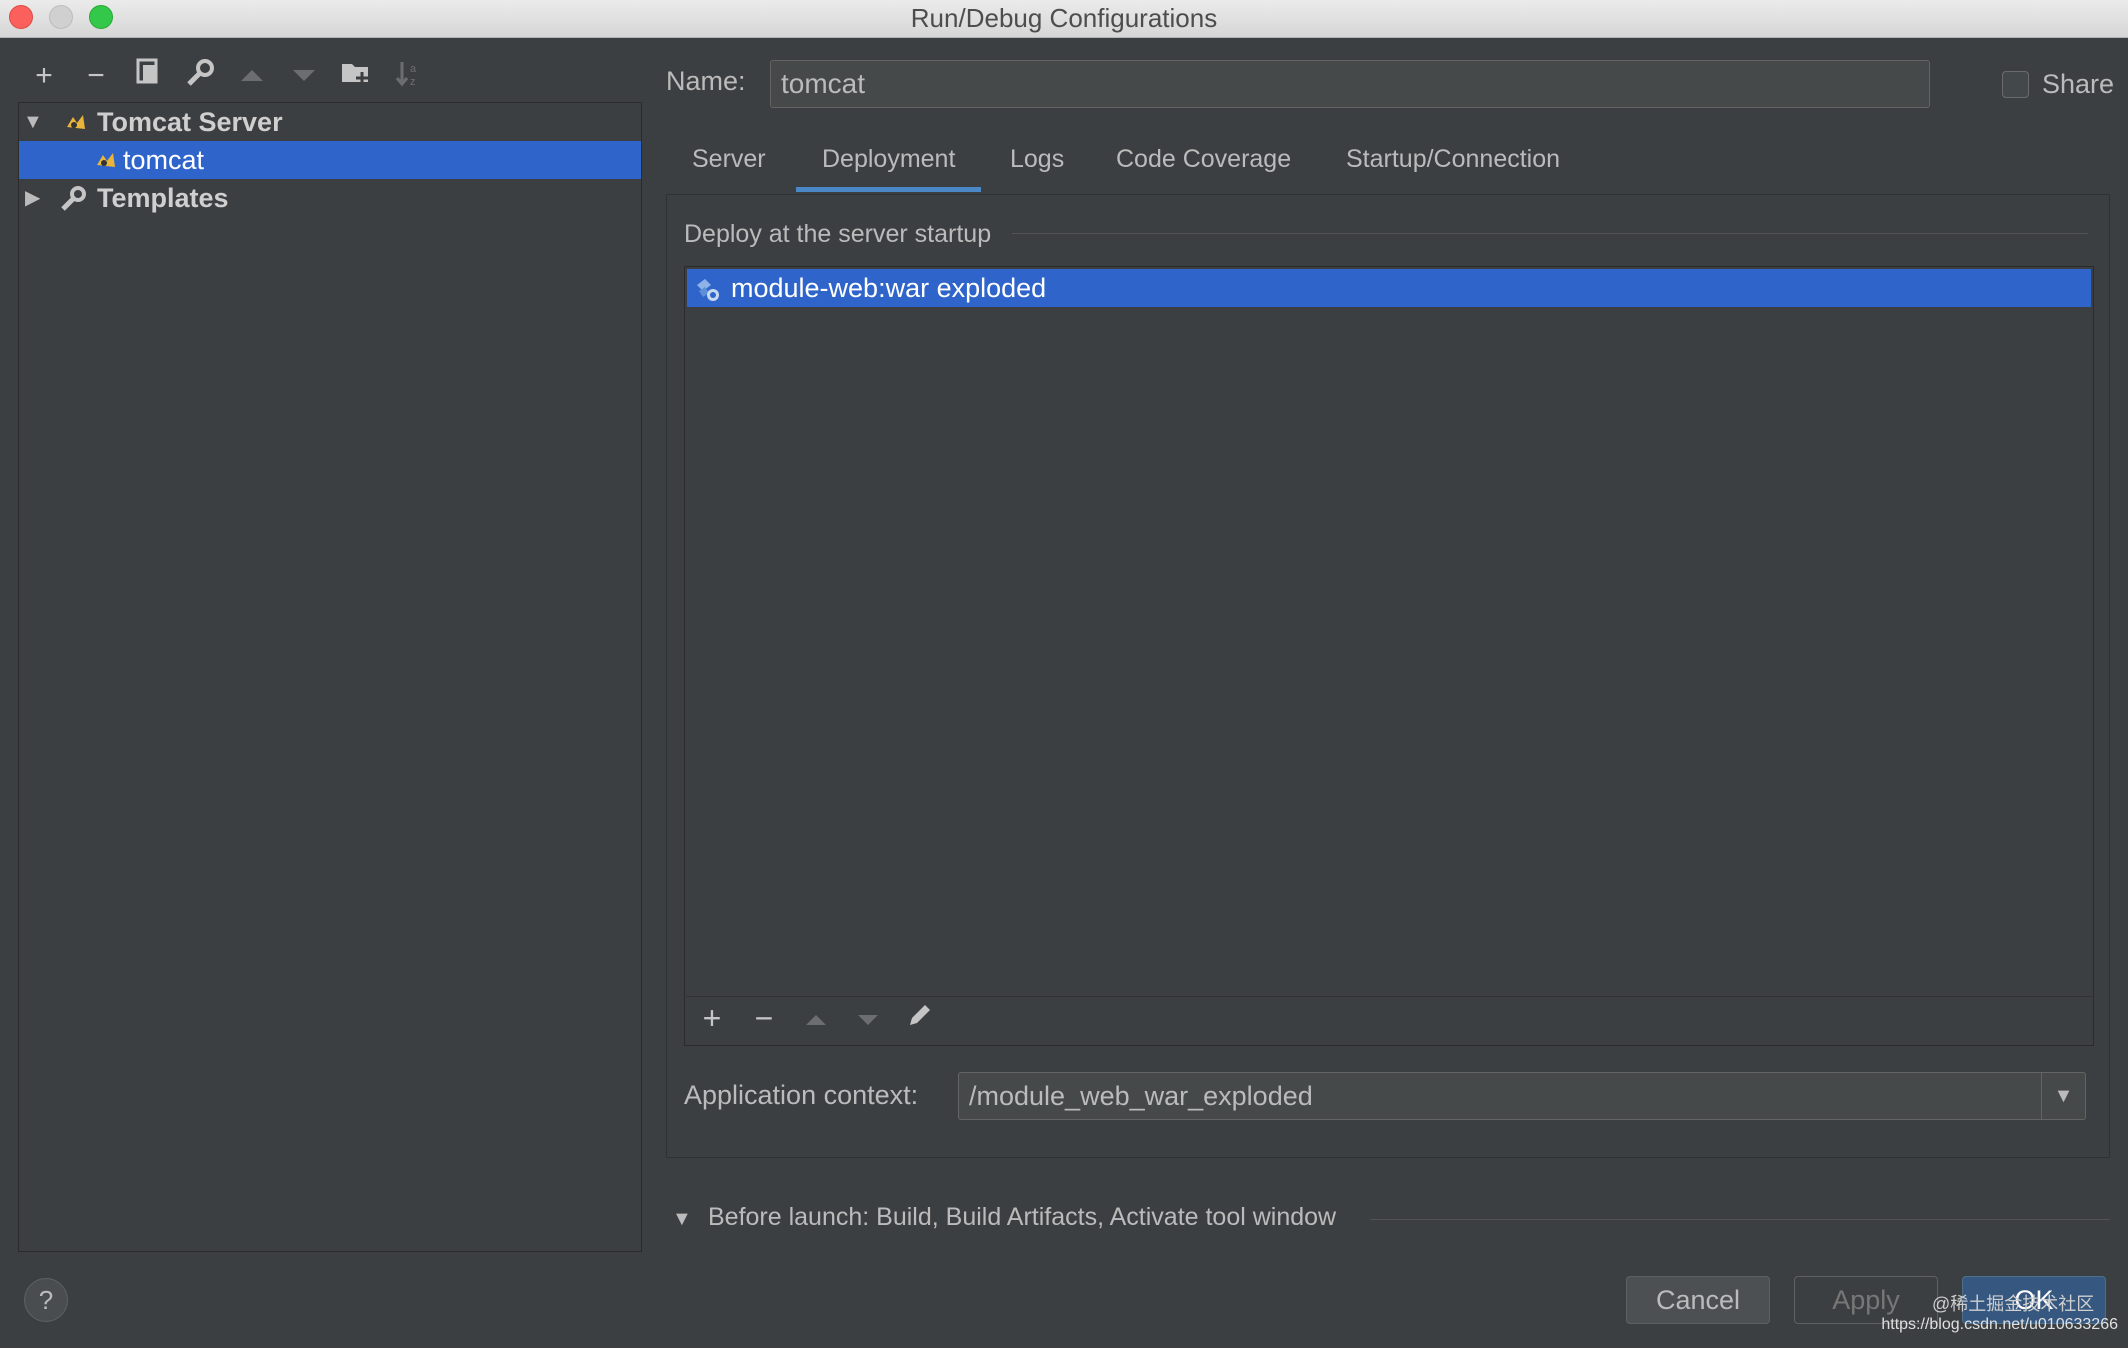  I want to click on watermark-text: @稀土掘金技术社区, so click(2013, 1304).